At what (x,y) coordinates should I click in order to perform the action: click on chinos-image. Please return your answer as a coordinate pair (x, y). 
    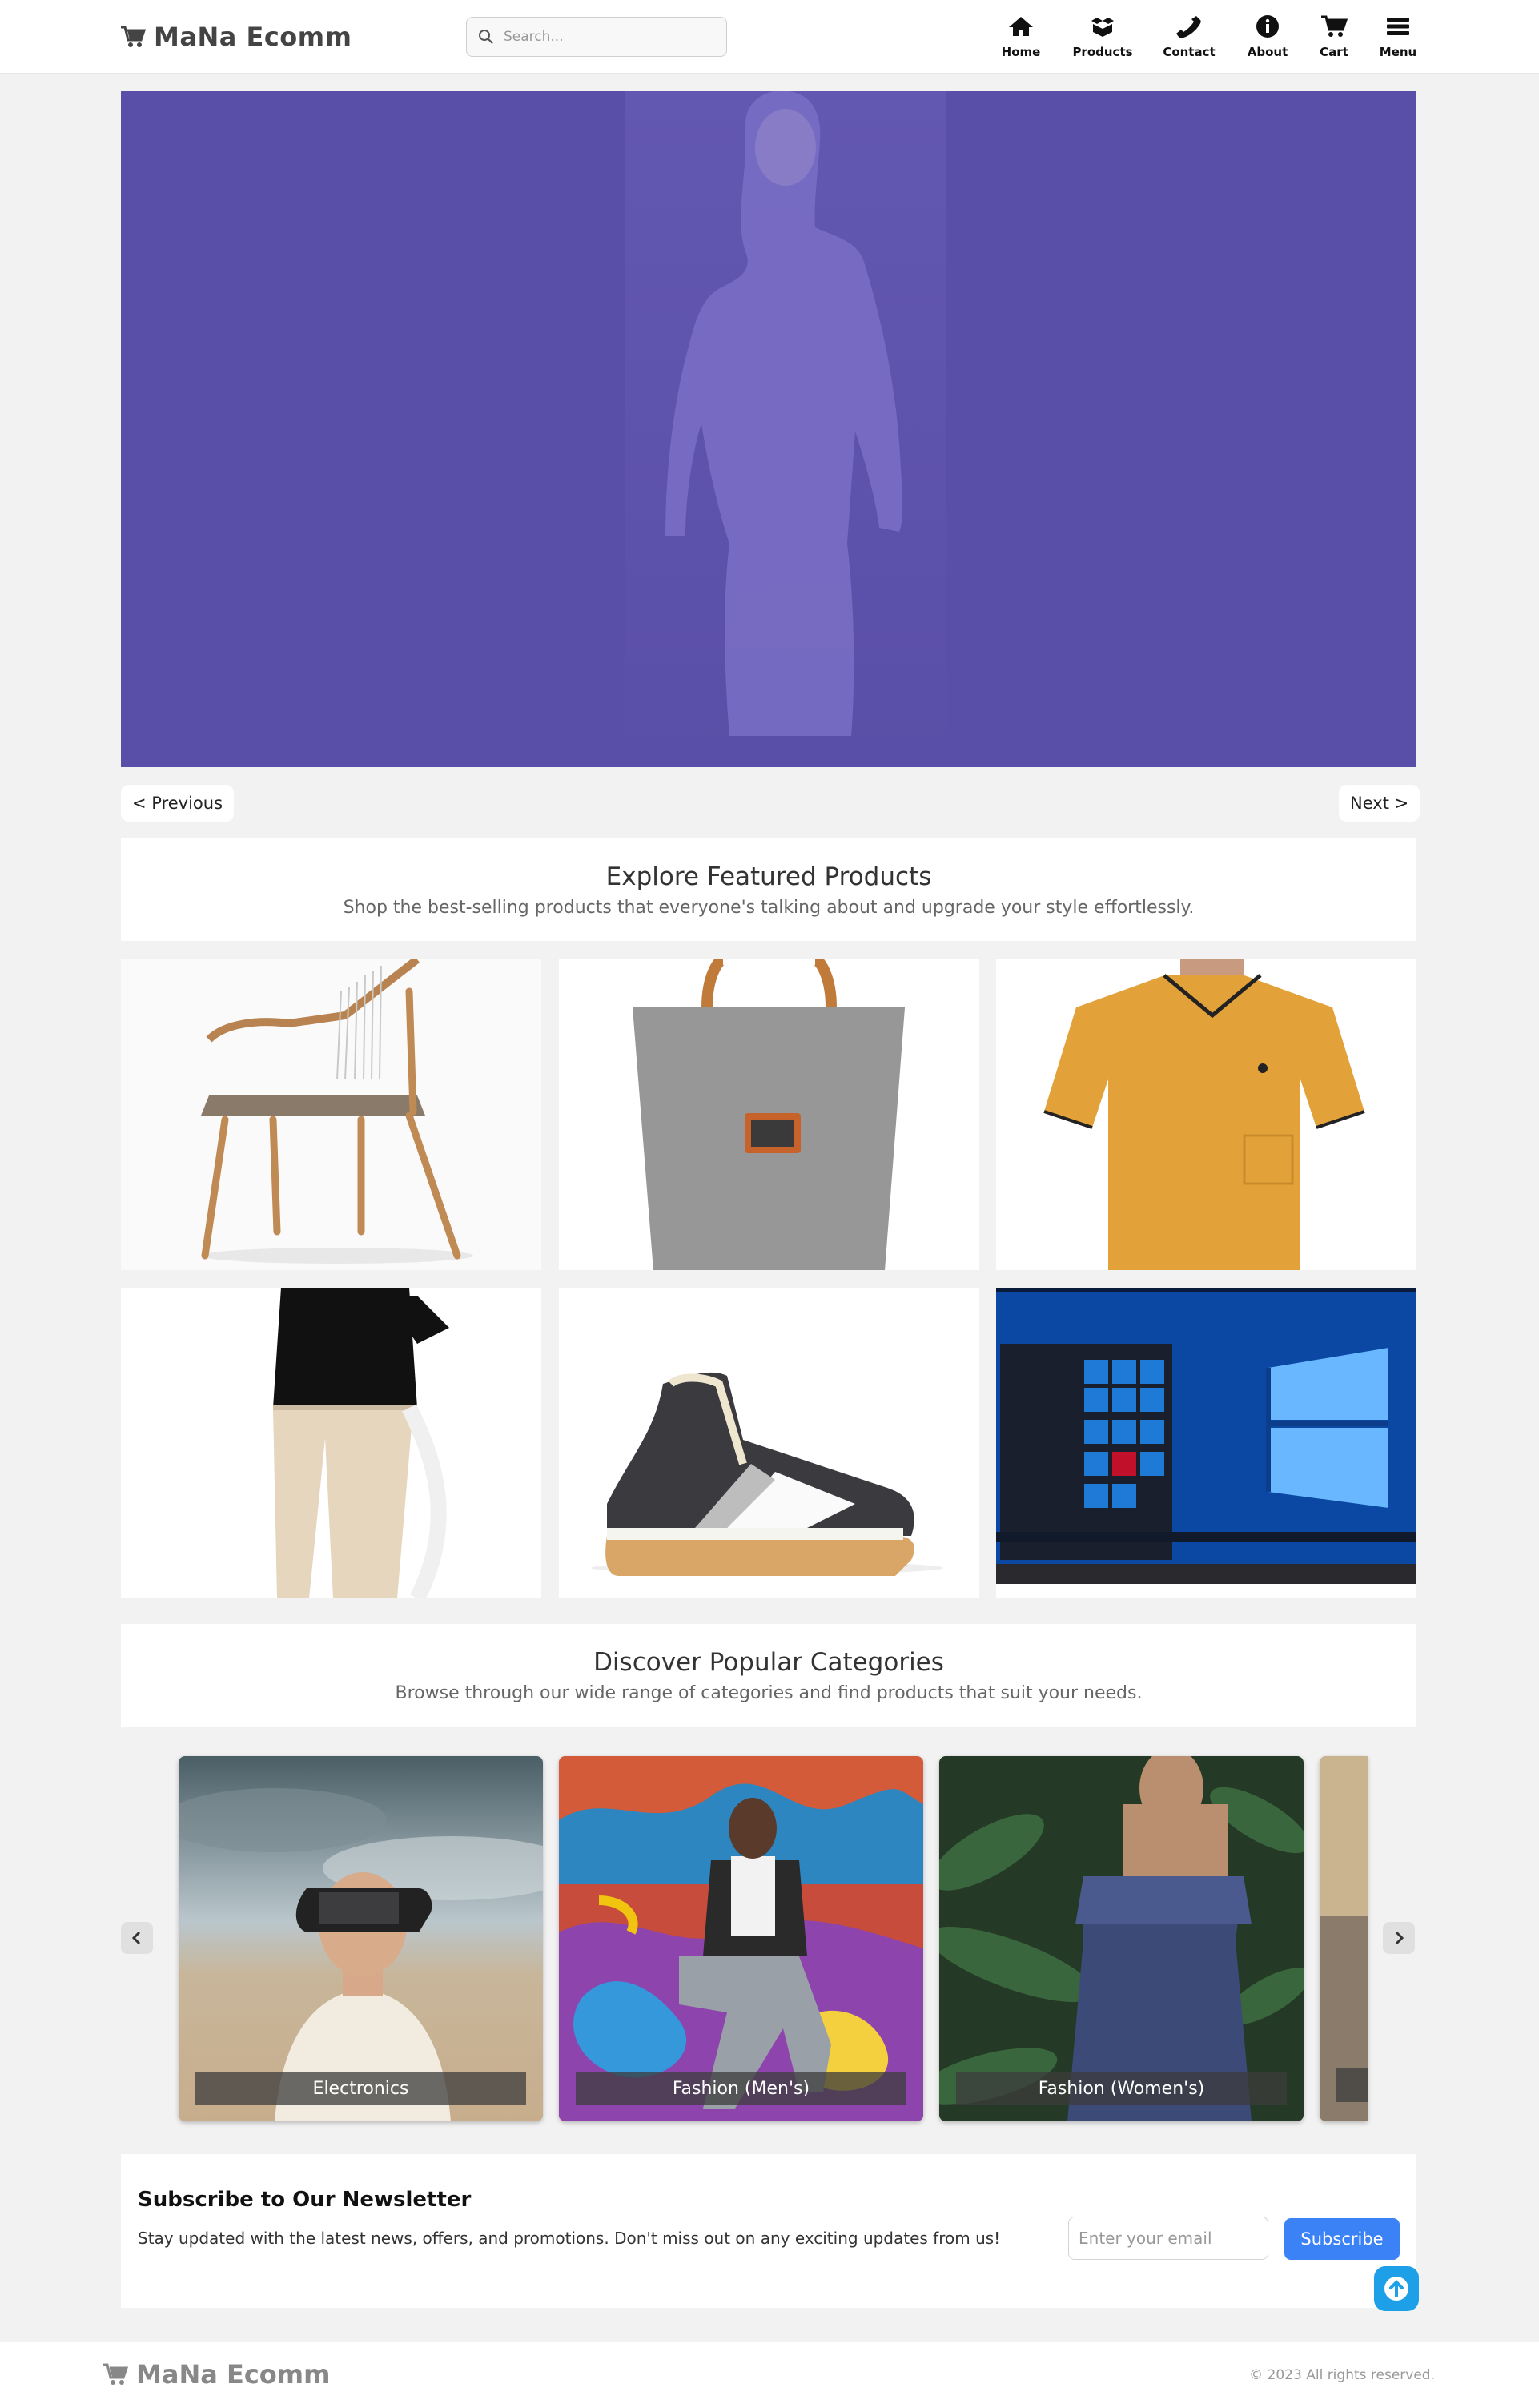
    Looking at the image, I should click on (331, 1443).